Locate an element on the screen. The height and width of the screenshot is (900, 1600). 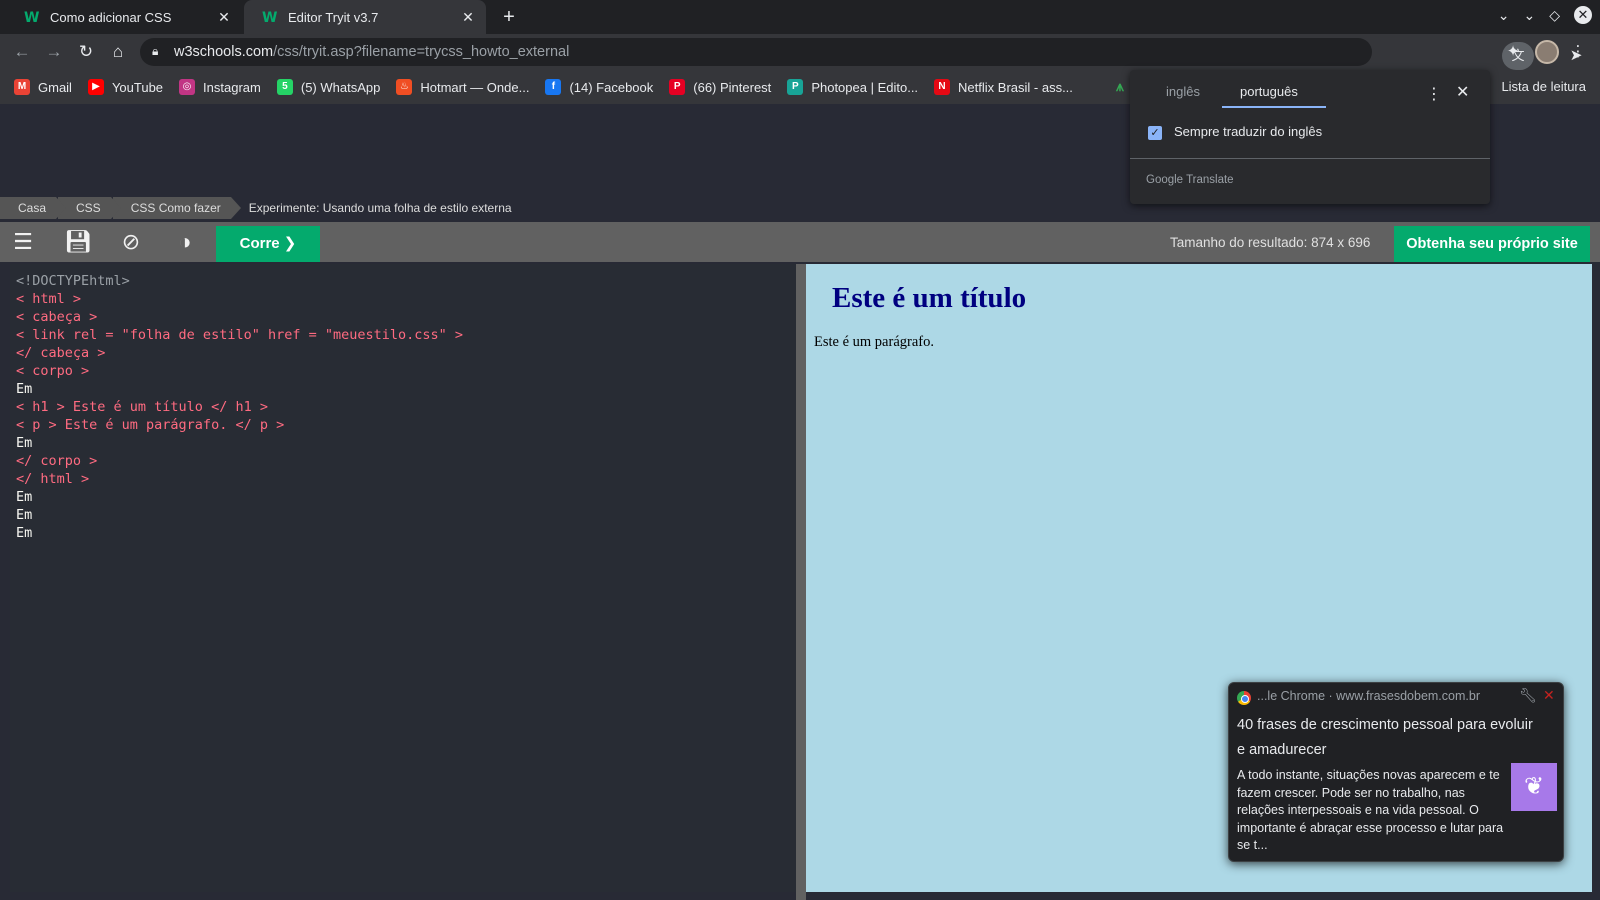
divider is located at coordinates (1310, 158).